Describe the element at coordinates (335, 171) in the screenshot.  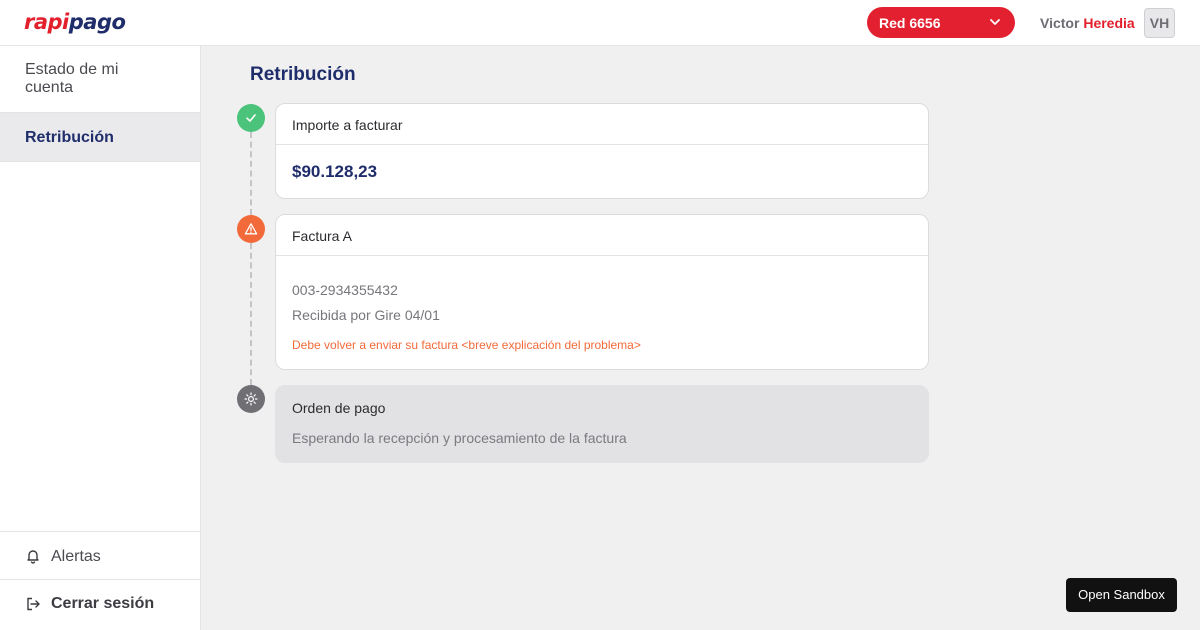
I see `importe-amount: $90.128,23` at that location.